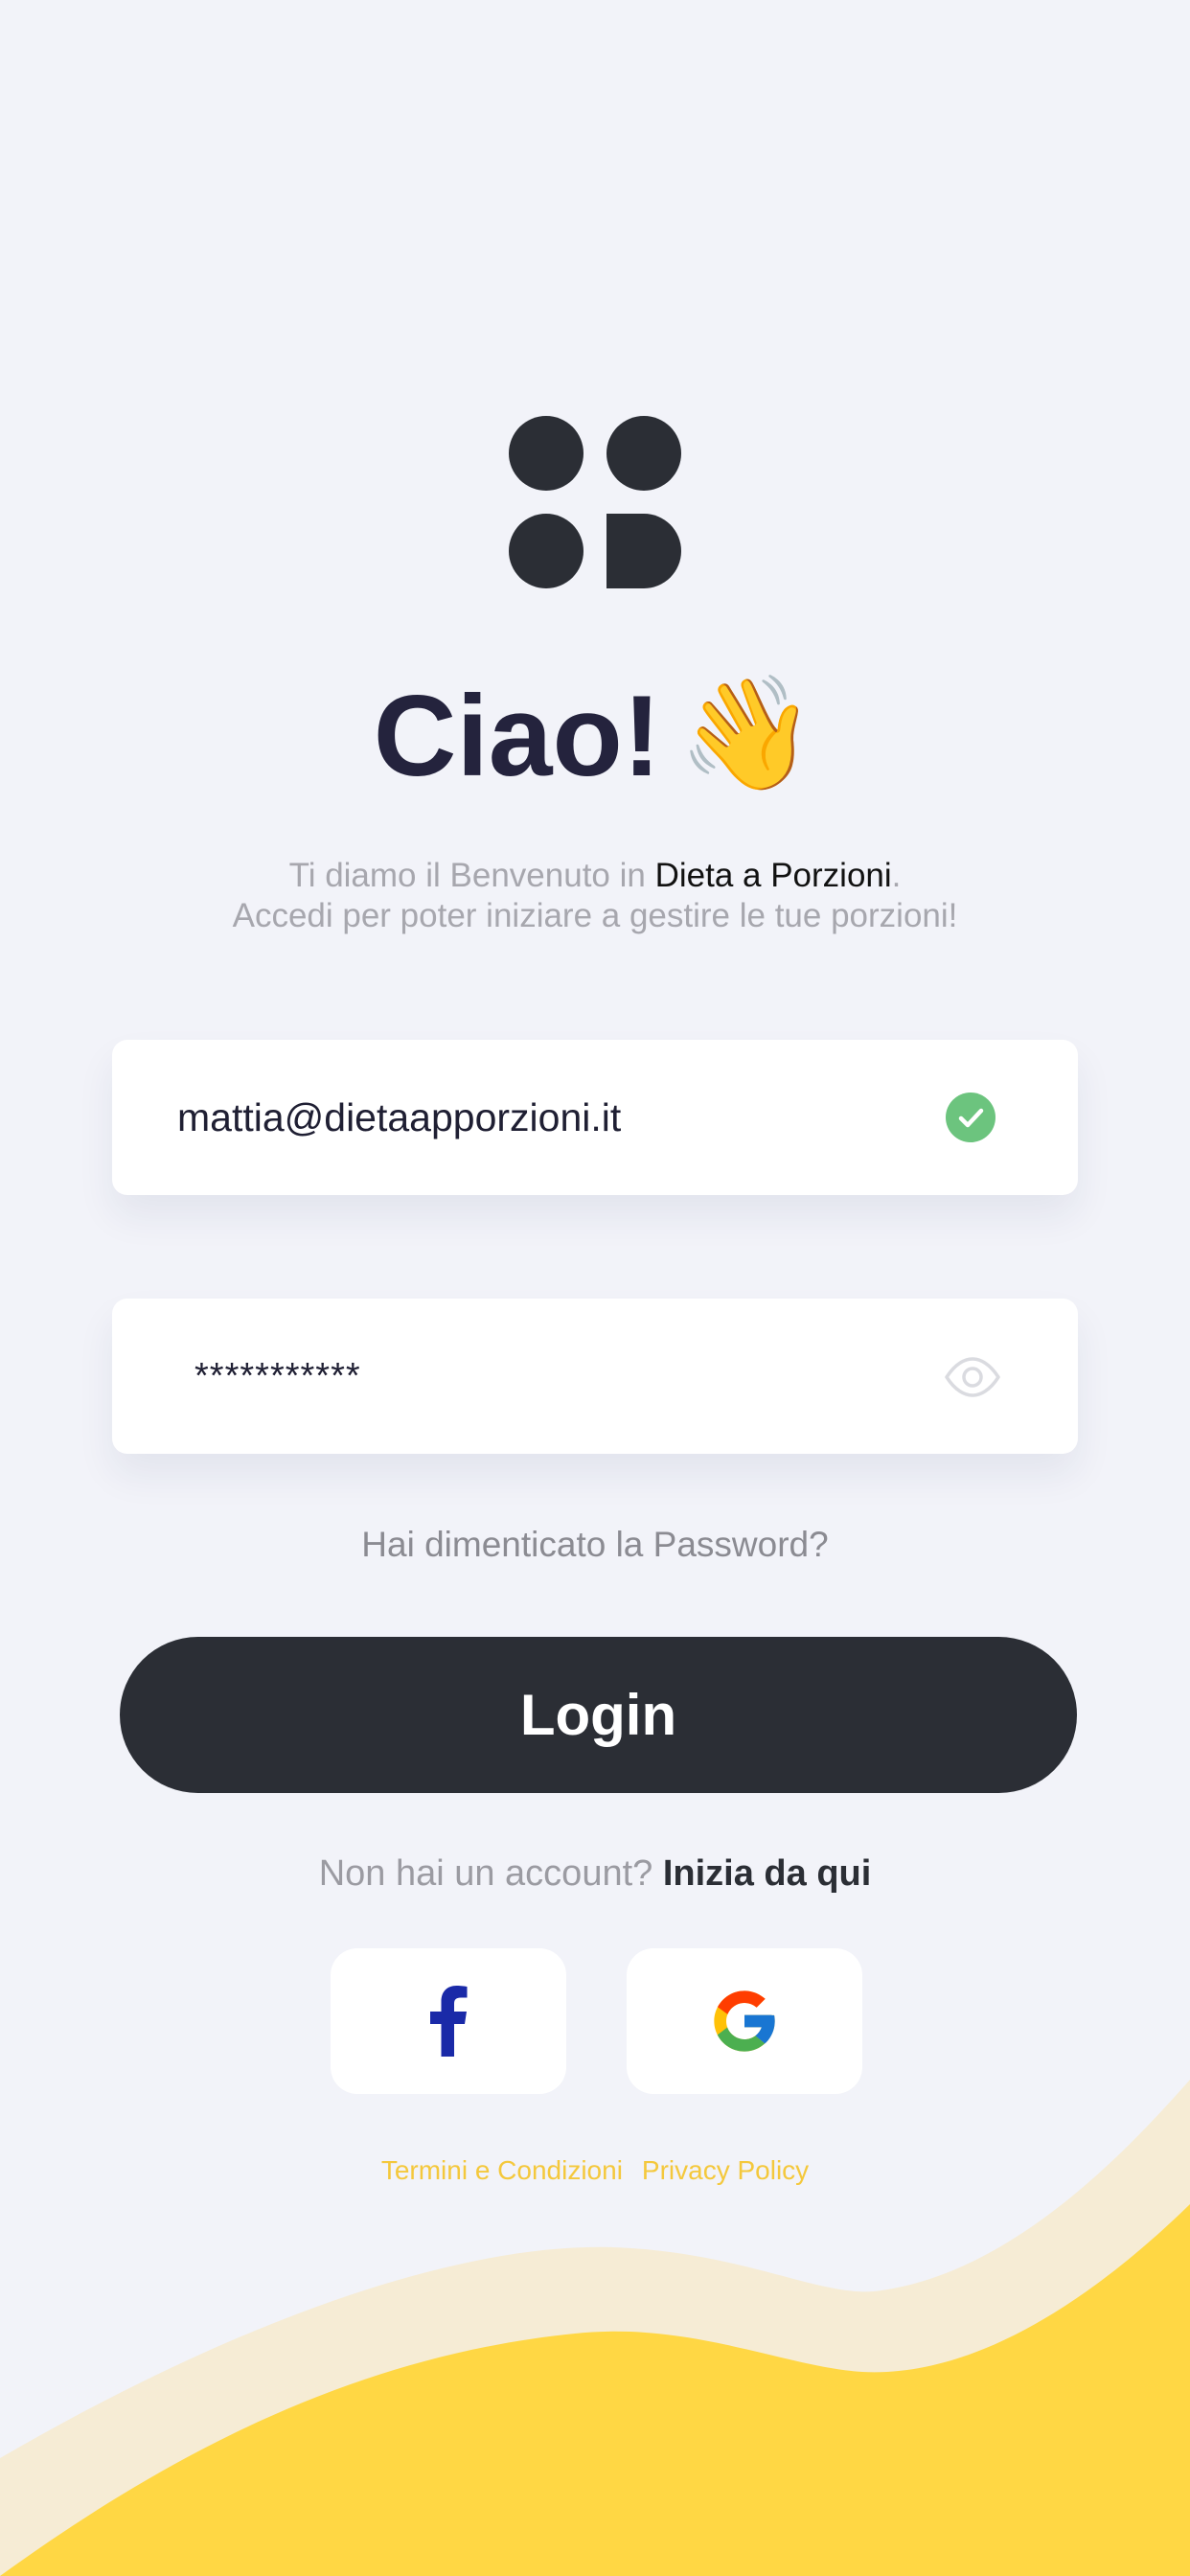 The width and height of the screenshot is (1190, 2576). Describe the element at coordinates (491, 1874) in the screenshot. I see `signup-prompt-text: Non hai un account?` at that location.